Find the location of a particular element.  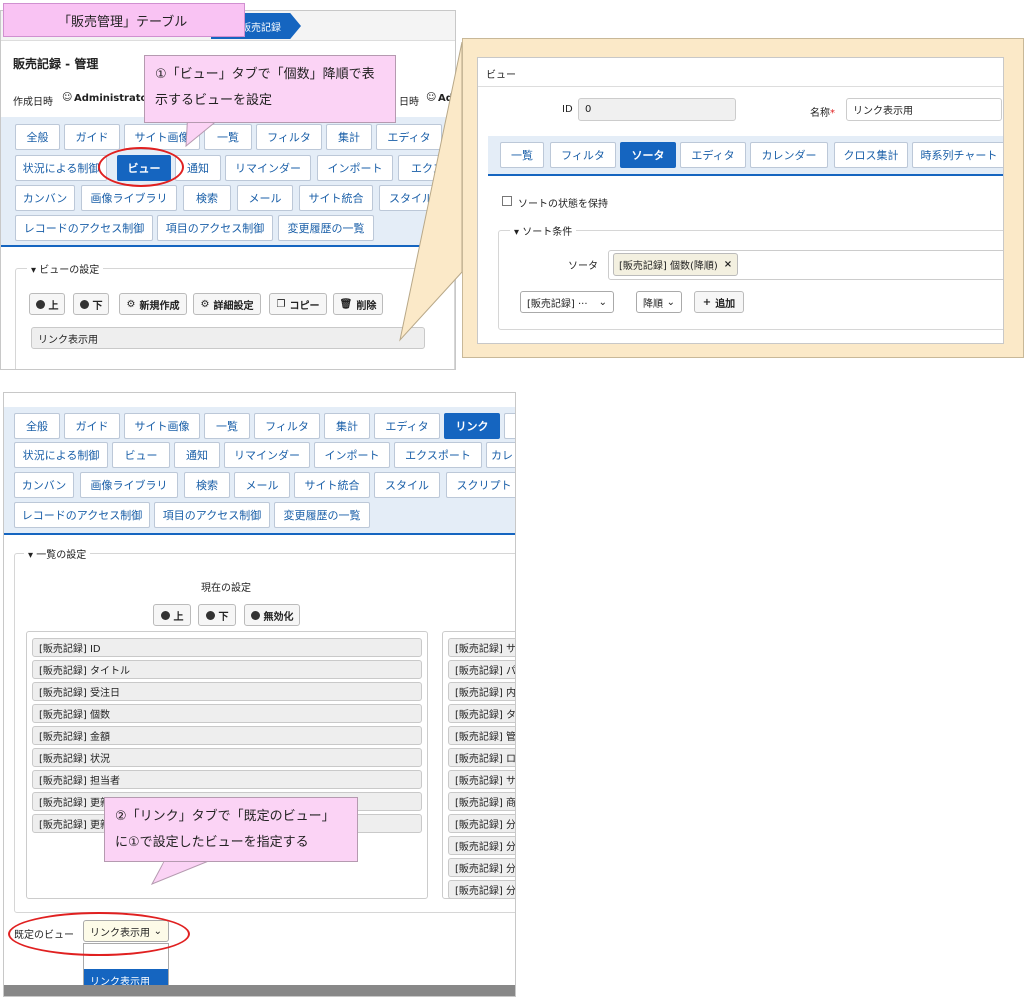

tab-more is located at coordinates (509, 426).